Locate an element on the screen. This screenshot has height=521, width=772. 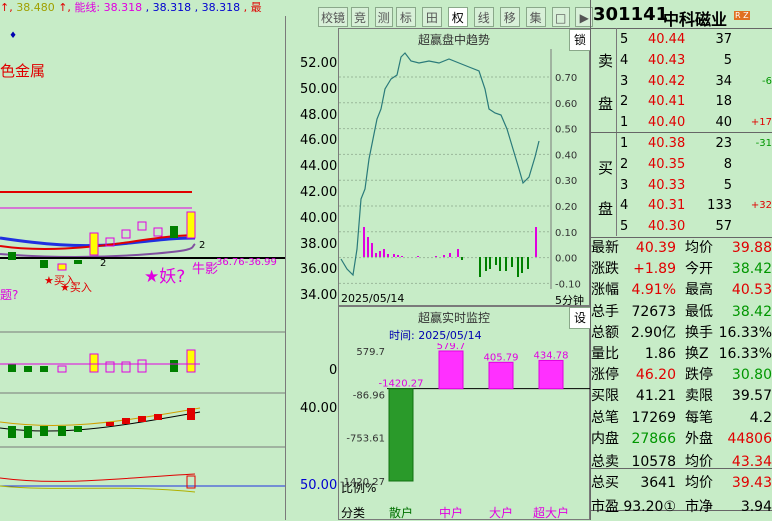
trend-tick: 0.40 is located at coordinates (566, 155).